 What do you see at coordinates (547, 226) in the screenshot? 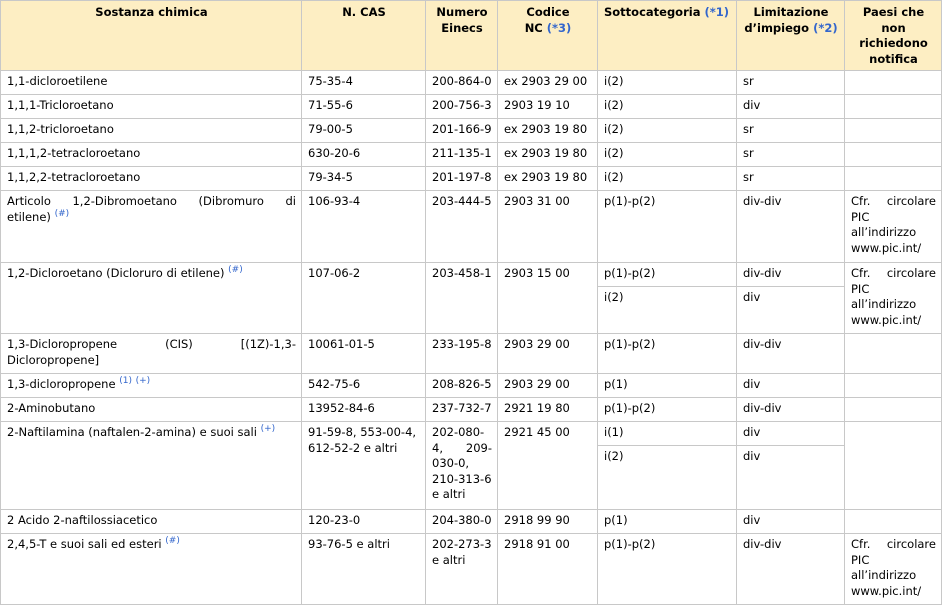
I see `cell-nc: 2903 31 00` at bounding box center [547, 226].